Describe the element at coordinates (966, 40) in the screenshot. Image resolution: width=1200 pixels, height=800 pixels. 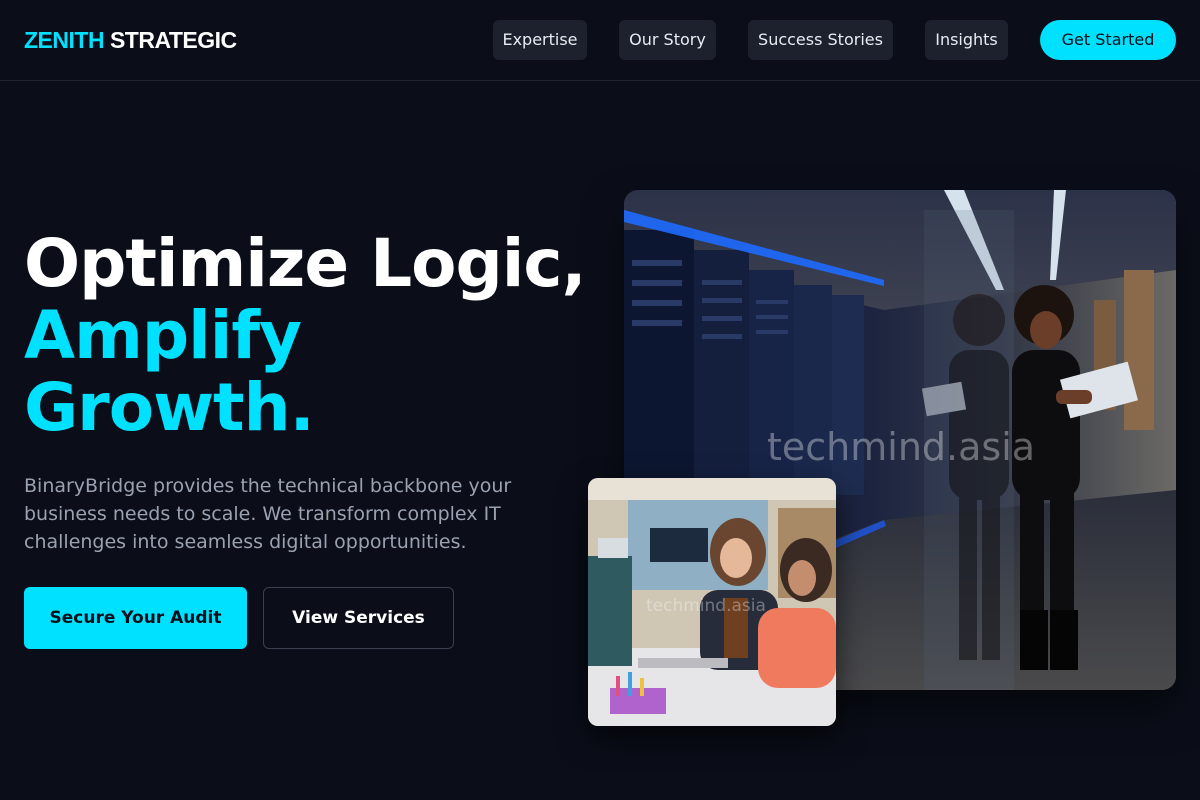
I see `nav-link-insights: Insights` at that location.